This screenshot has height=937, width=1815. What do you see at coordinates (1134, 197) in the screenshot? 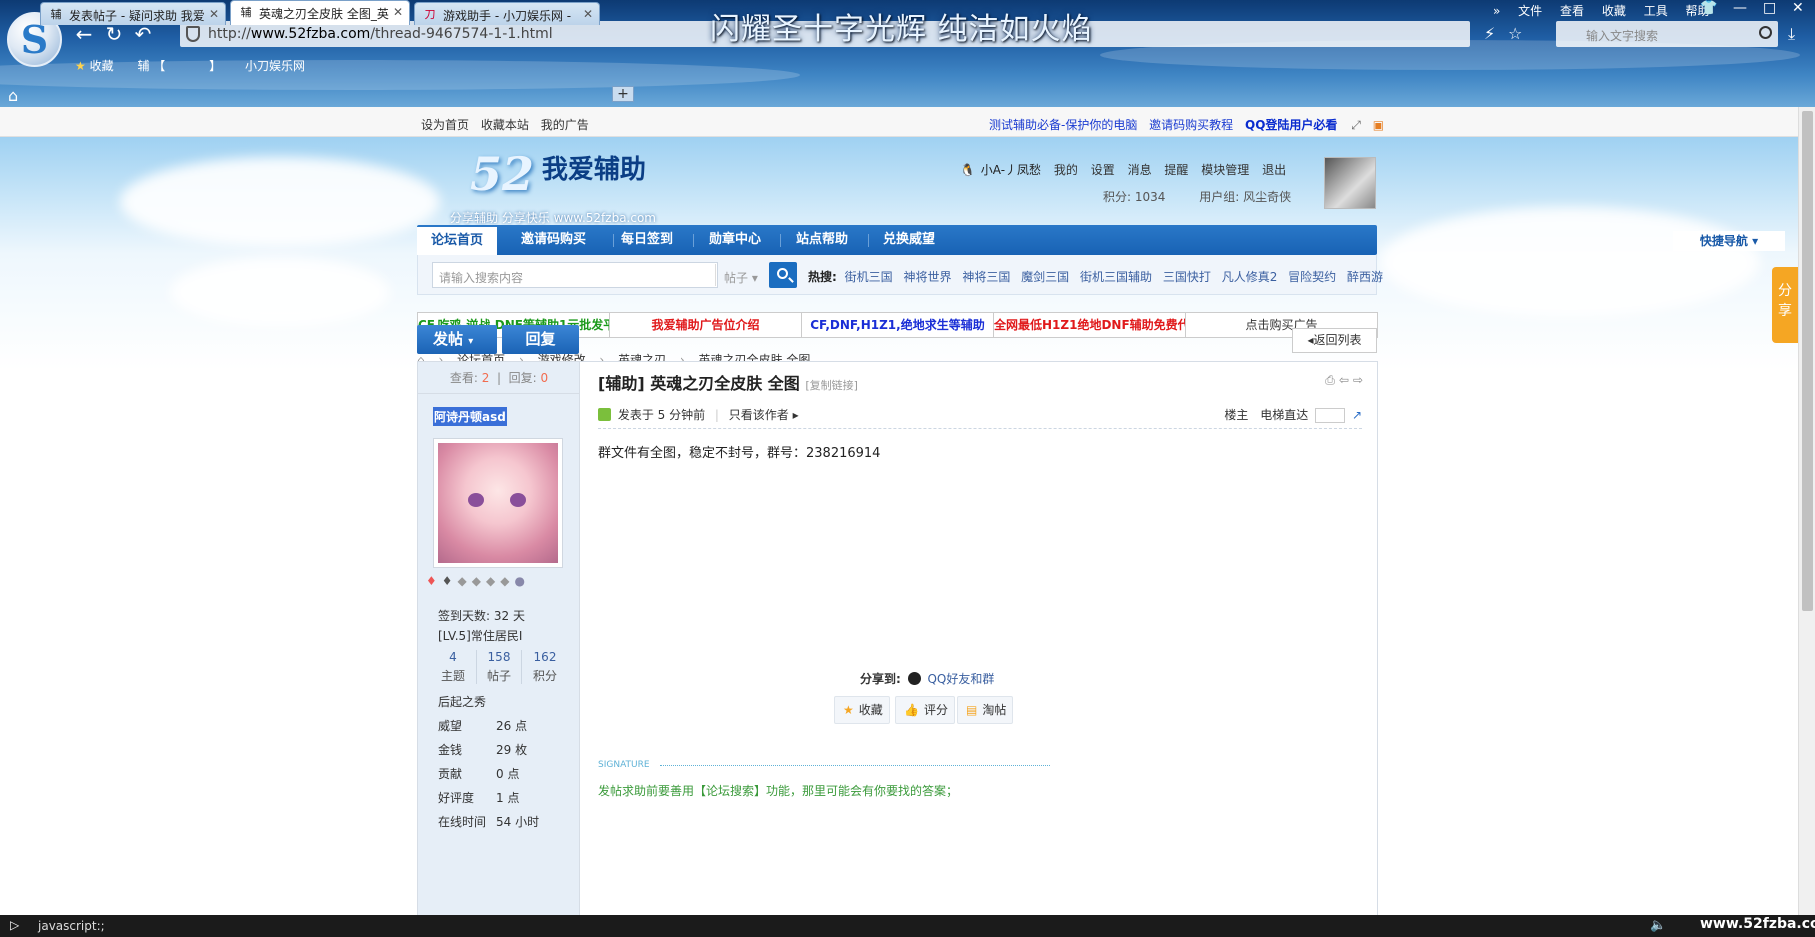
I see `user-points: 积分: 1034` at bounding box center [1134, 197].